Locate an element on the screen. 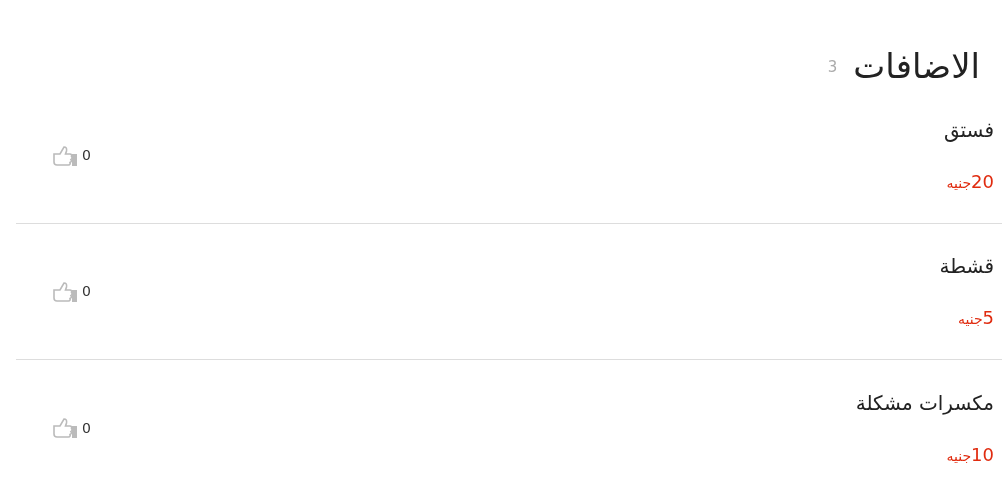  item-count: 3 is located at coordinates (832, 67).